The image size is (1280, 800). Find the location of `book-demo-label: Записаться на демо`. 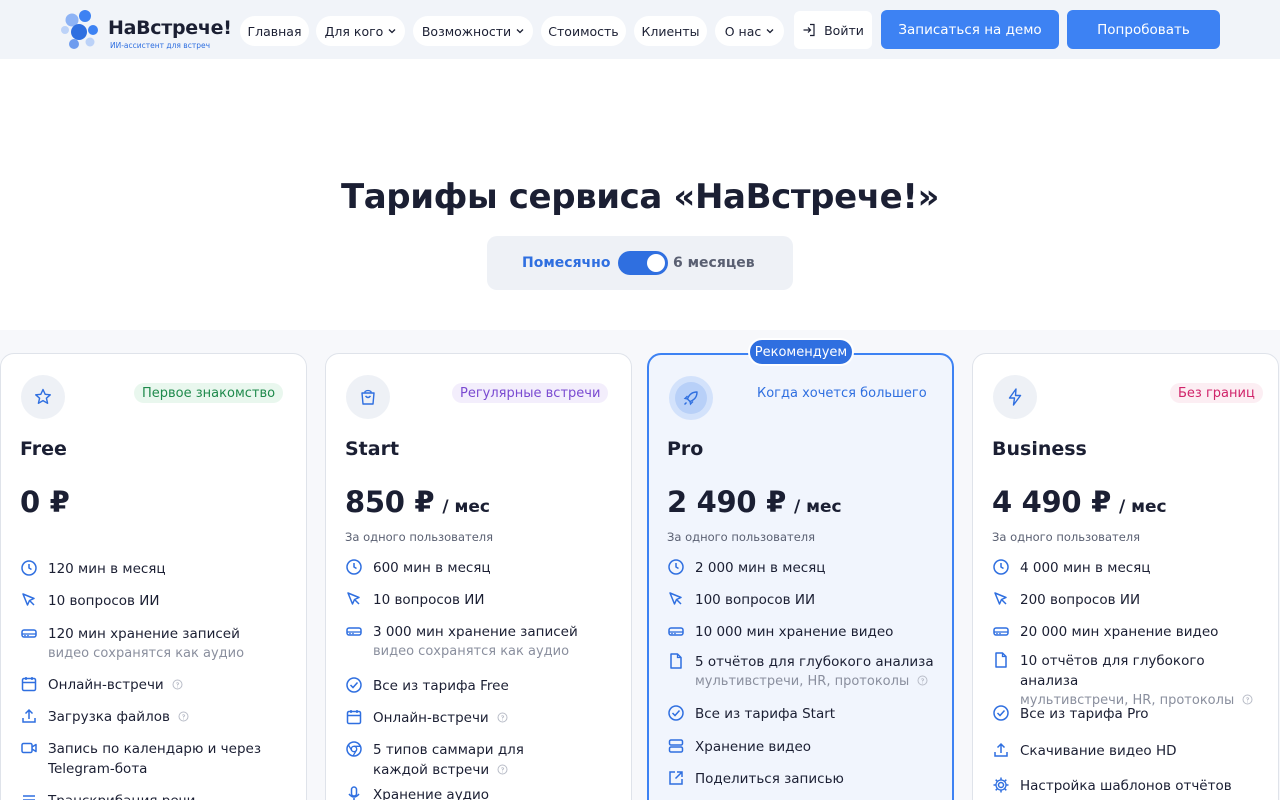

book-demo-label: Записаться на демо is located at coordinates (970, 29).